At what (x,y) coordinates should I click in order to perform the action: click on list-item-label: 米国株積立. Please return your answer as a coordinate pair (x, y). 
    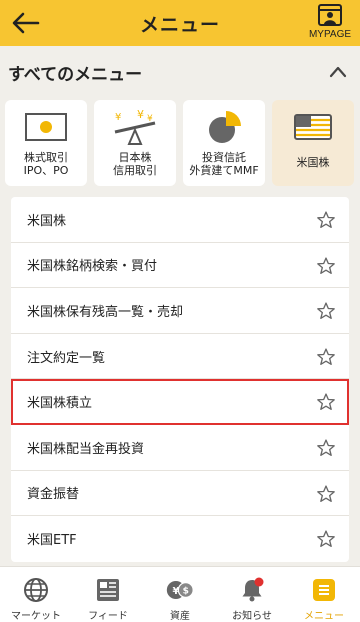
    Looking at the image, I should click on (60, 404).